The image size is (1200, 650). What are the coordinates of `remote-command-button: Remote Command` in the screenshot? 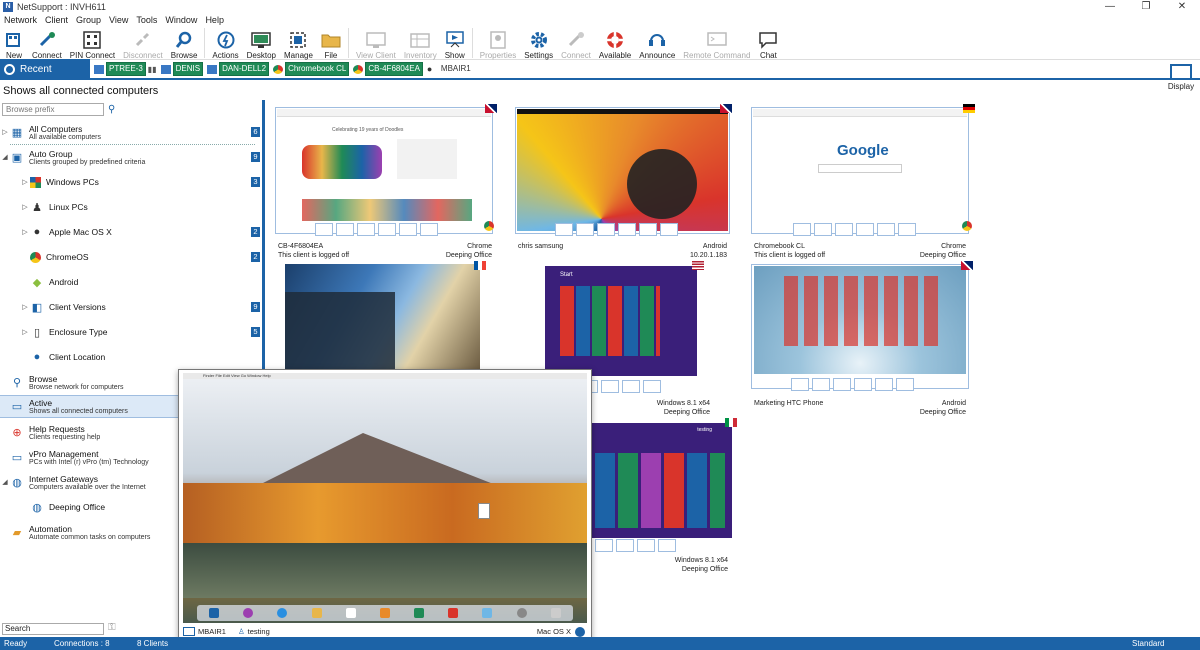 It's located at (716, 43).